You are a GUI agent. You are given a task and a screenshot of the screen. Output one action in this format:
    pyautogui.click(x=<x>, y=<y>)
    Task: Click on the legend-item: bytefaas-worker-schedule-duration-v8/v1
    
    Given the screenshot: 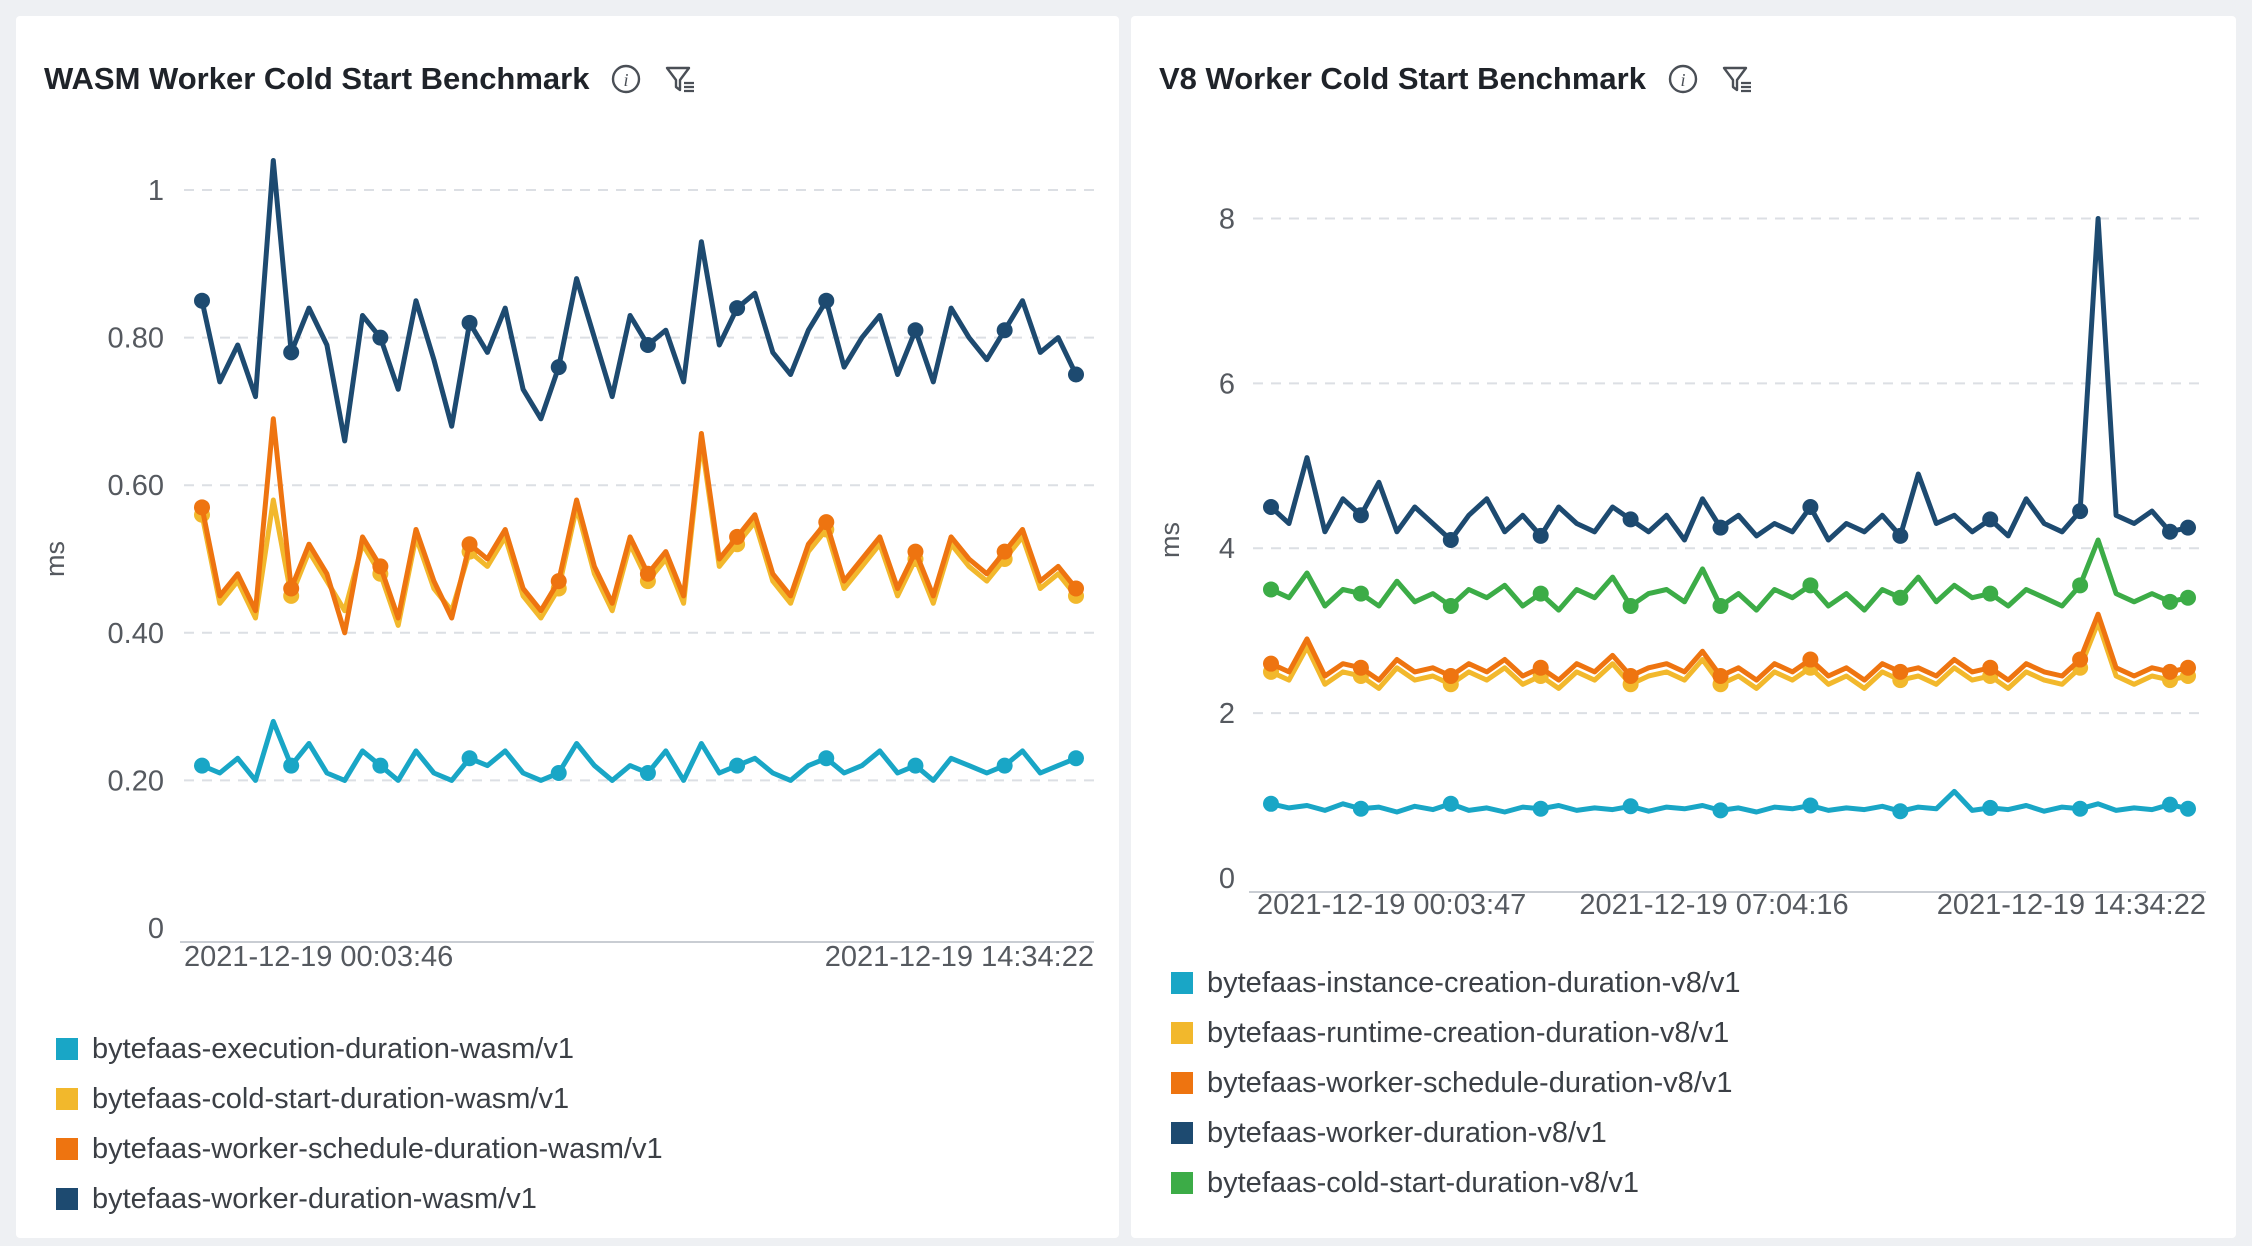 What is the action you would take?
    pyautogui.click(x=1456, y=1083)
    